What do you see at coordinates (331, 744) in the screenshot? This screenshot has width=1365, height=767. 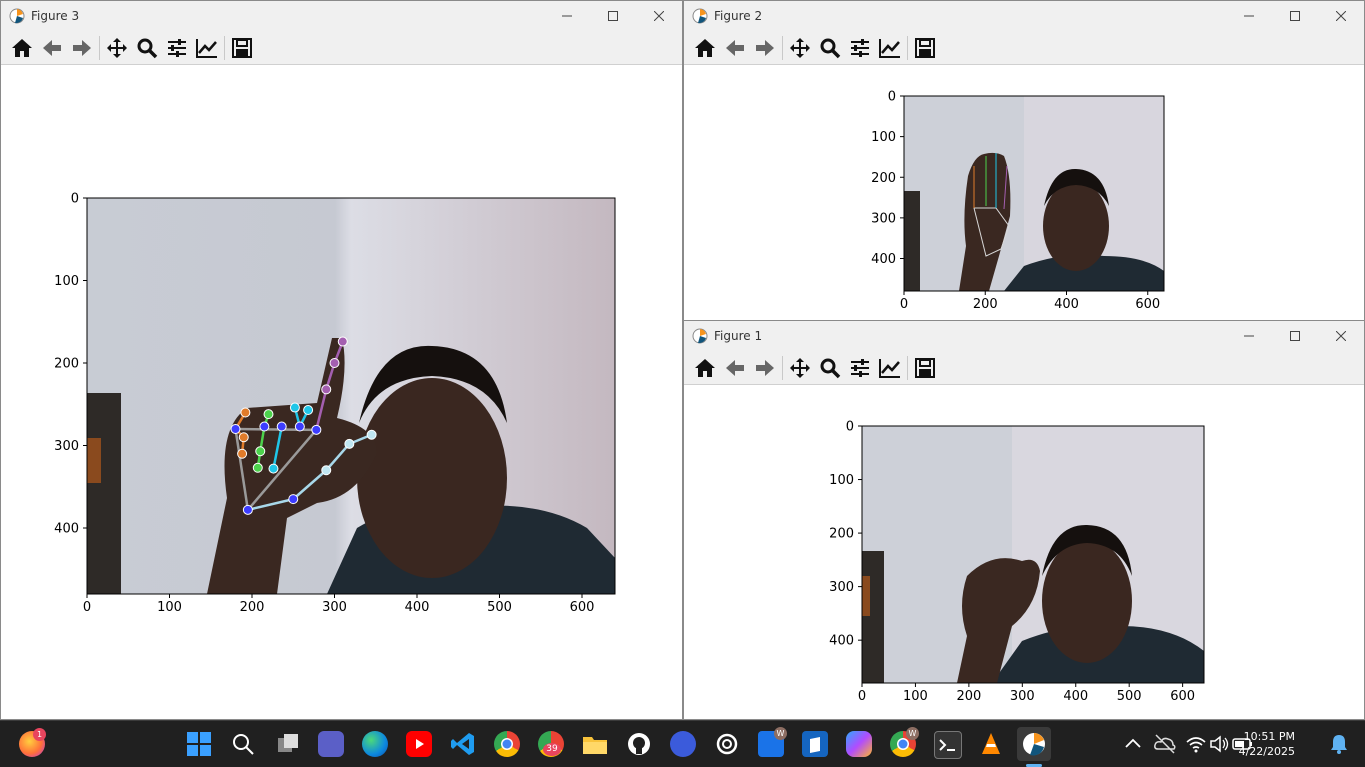 I see `meet-icon` at bounding box center [331, 744].